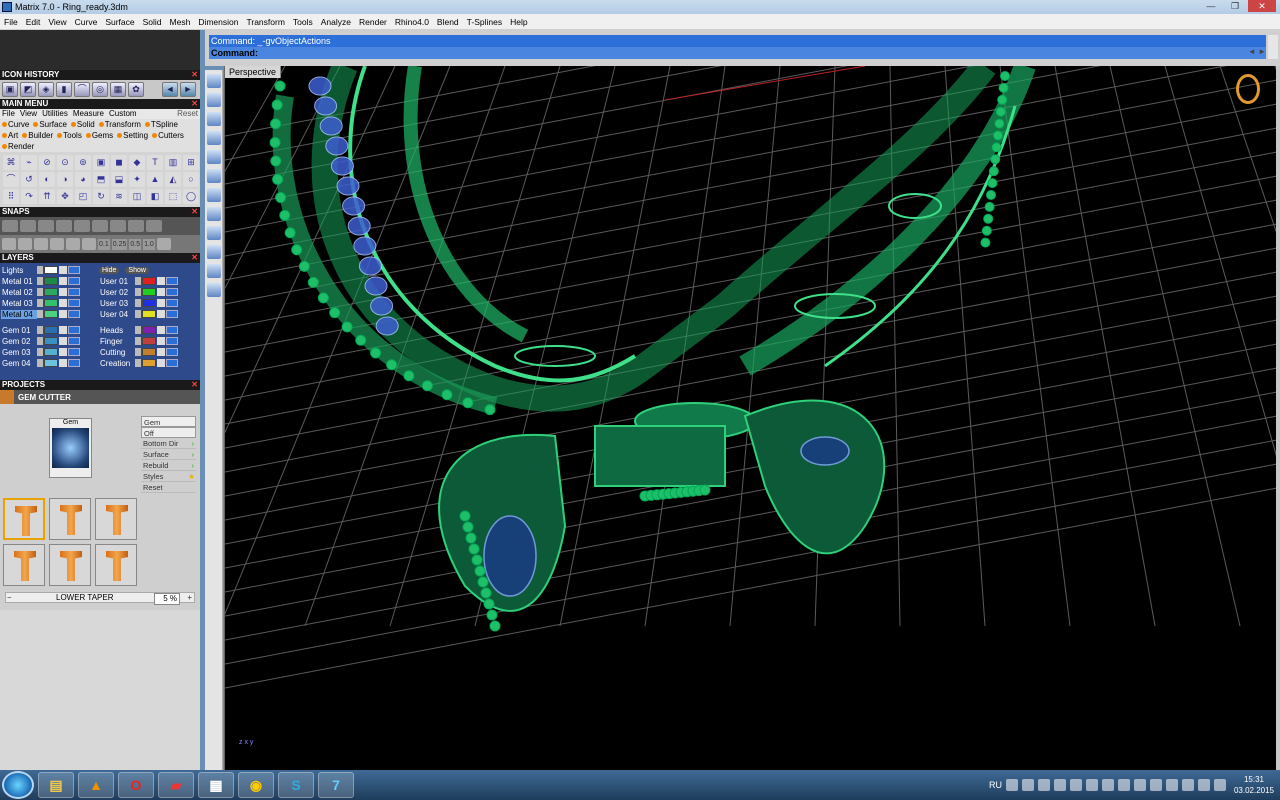 The image size is (1280, 800). I want to click on layer-row: User 04, so click(148, 314).